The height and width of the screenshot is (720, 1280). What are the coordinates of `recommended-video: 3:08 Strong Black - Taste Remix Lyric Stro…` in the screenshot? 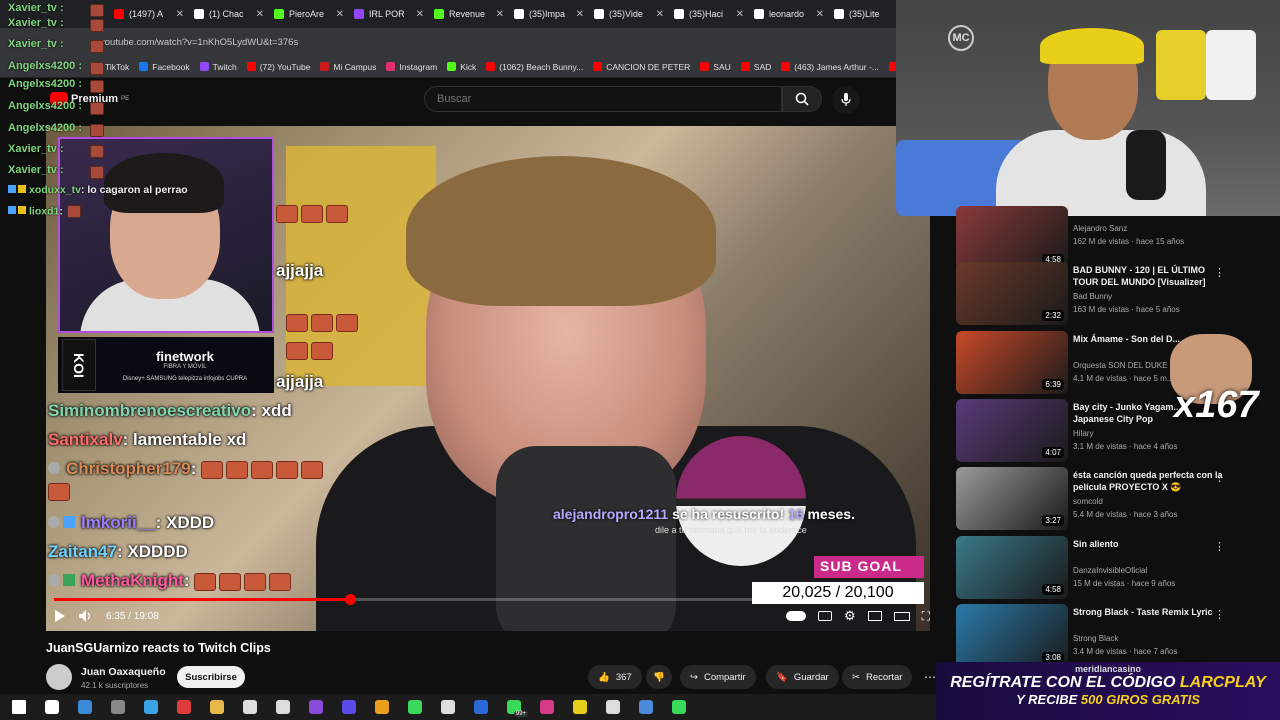 It's located at (1106, 636).